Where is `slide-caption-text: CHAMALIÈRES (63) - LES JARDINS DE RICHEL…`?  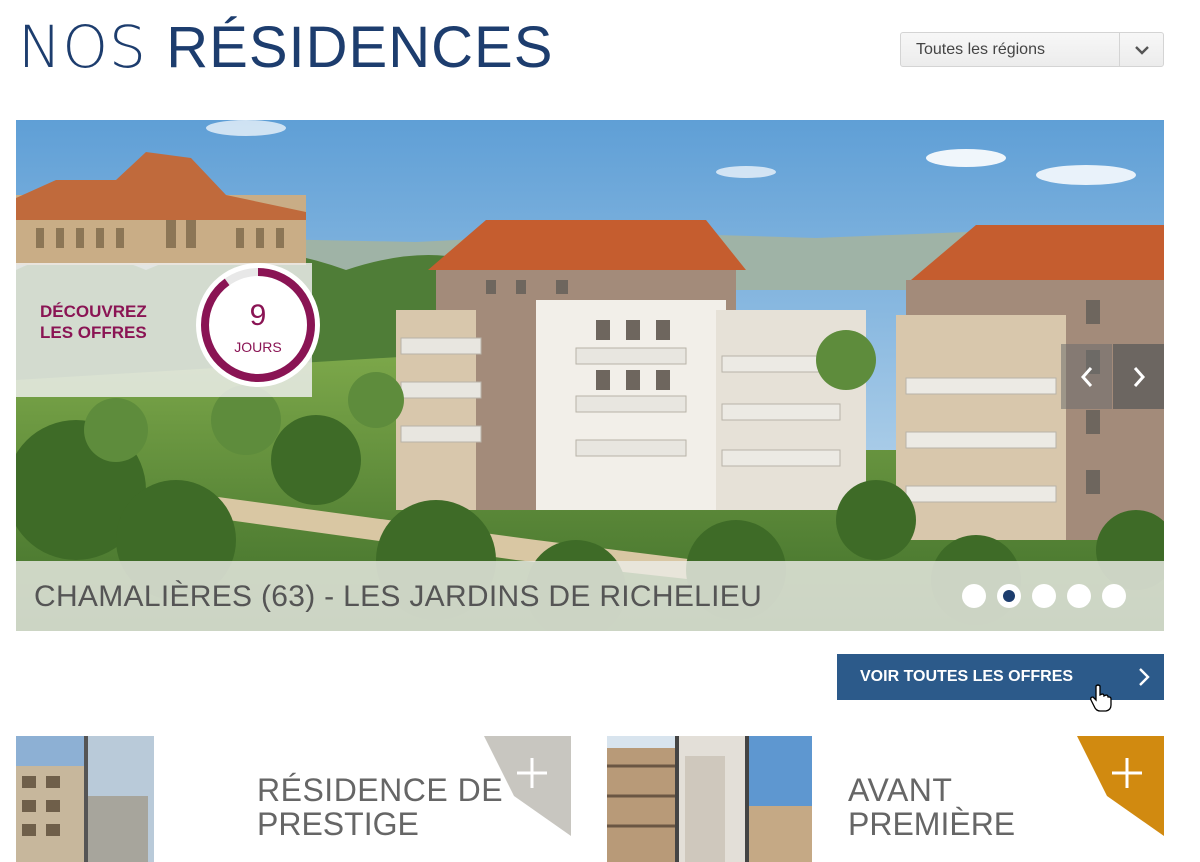
slide-caption-text: CHAMALIÈRES (63) - LES JARDINS DE RICHEL… is located at coordinates (398, 596).